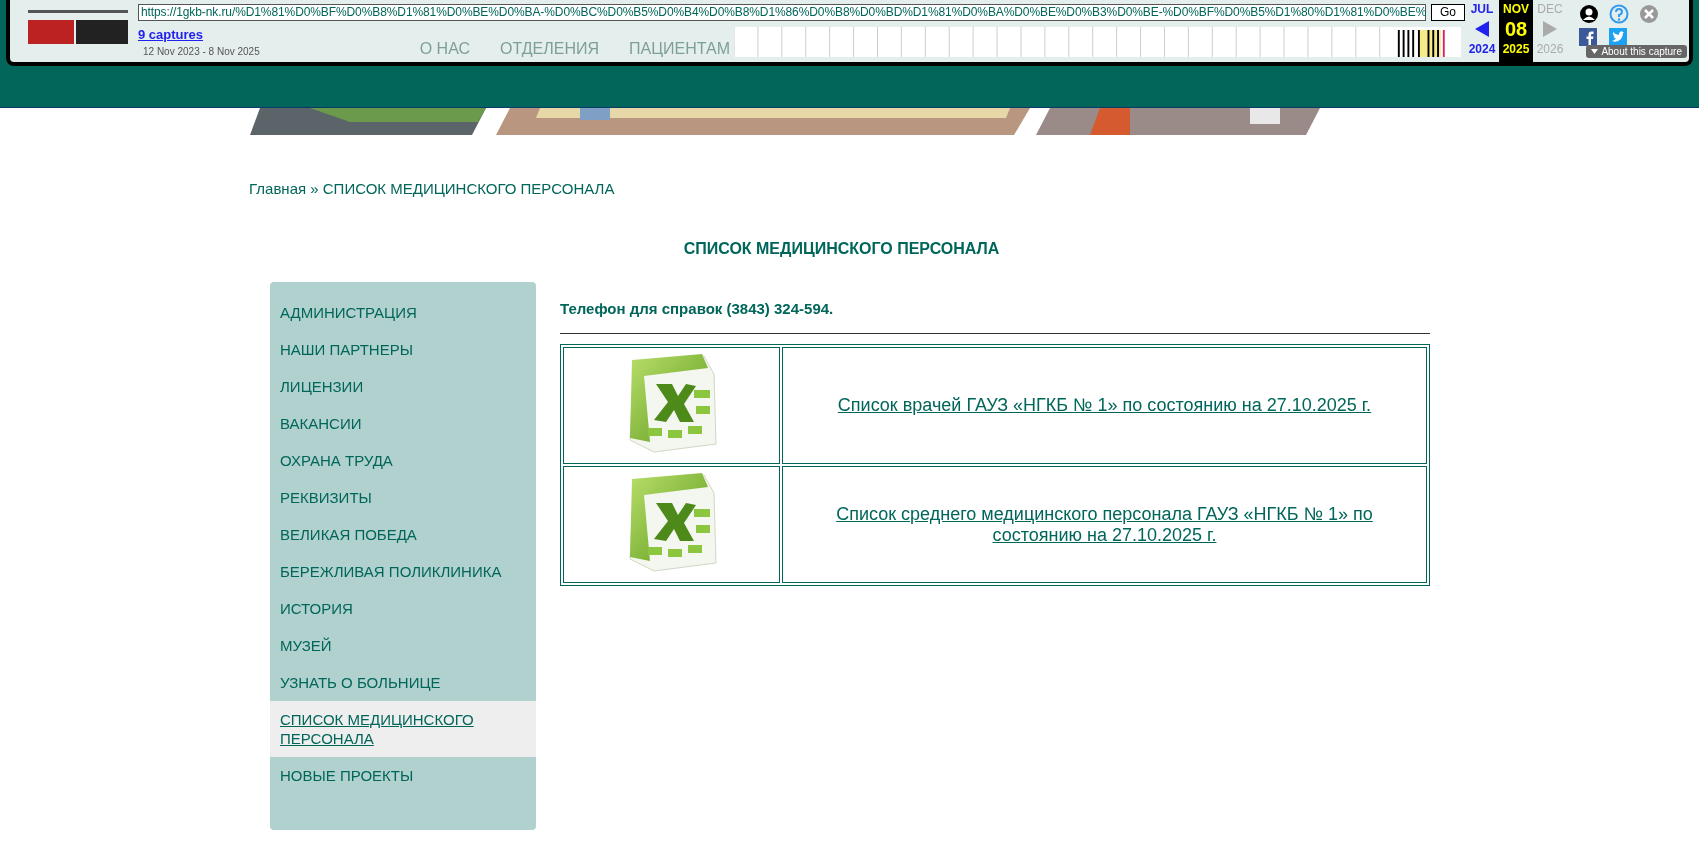  What do you see at coordinates (403, 682) in the screenshot?
I see `sidebar-item: УЗНАТЬ О БОЛЬНИЦЕ` at bounding box center [403, 682].